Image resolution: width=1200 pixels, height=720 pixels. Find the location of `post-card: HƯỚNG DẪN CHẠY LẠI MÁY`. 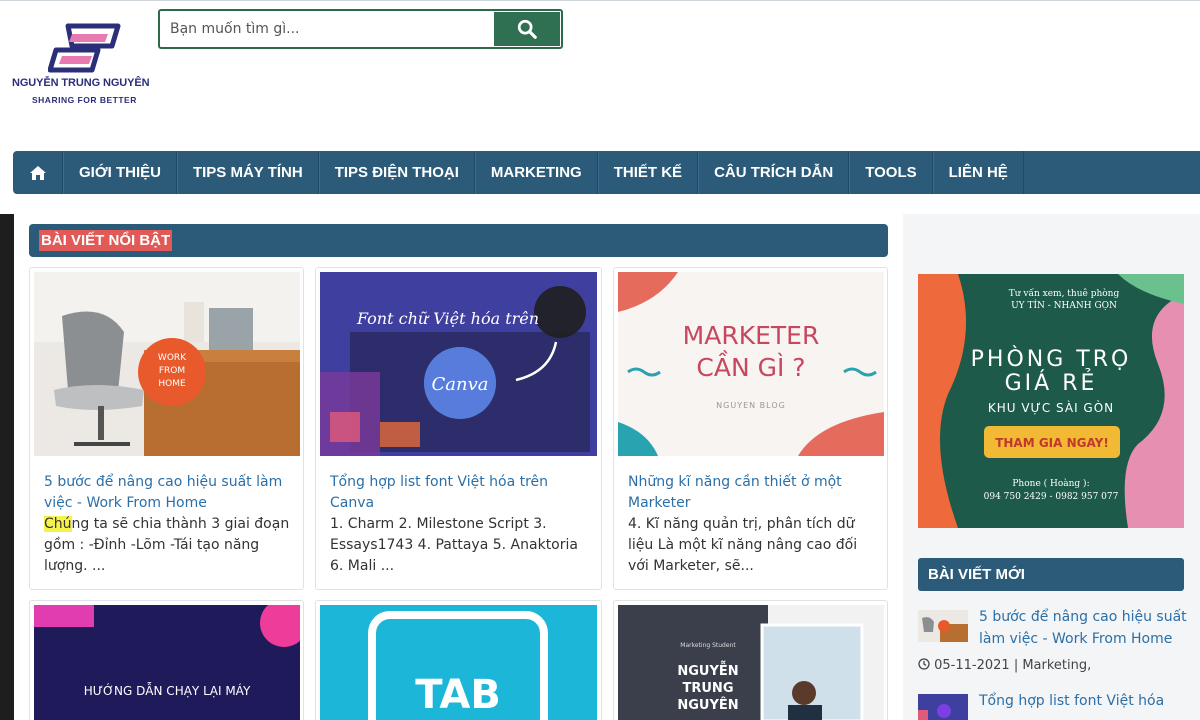

post-card: HƯỚNG DẪN CHẠY LẠI MÁY is located at coordinates (166, 660).